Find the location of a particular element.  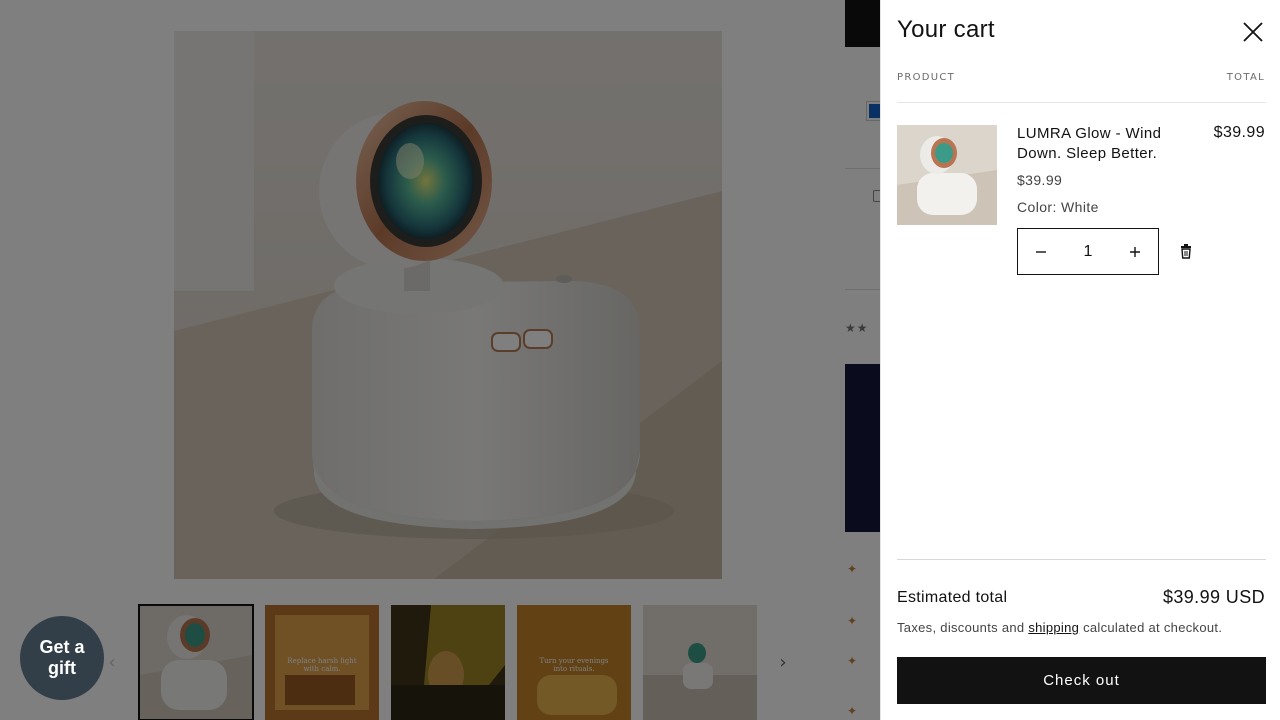

decrease-quantity-button is located at coordinates (1041, 251).